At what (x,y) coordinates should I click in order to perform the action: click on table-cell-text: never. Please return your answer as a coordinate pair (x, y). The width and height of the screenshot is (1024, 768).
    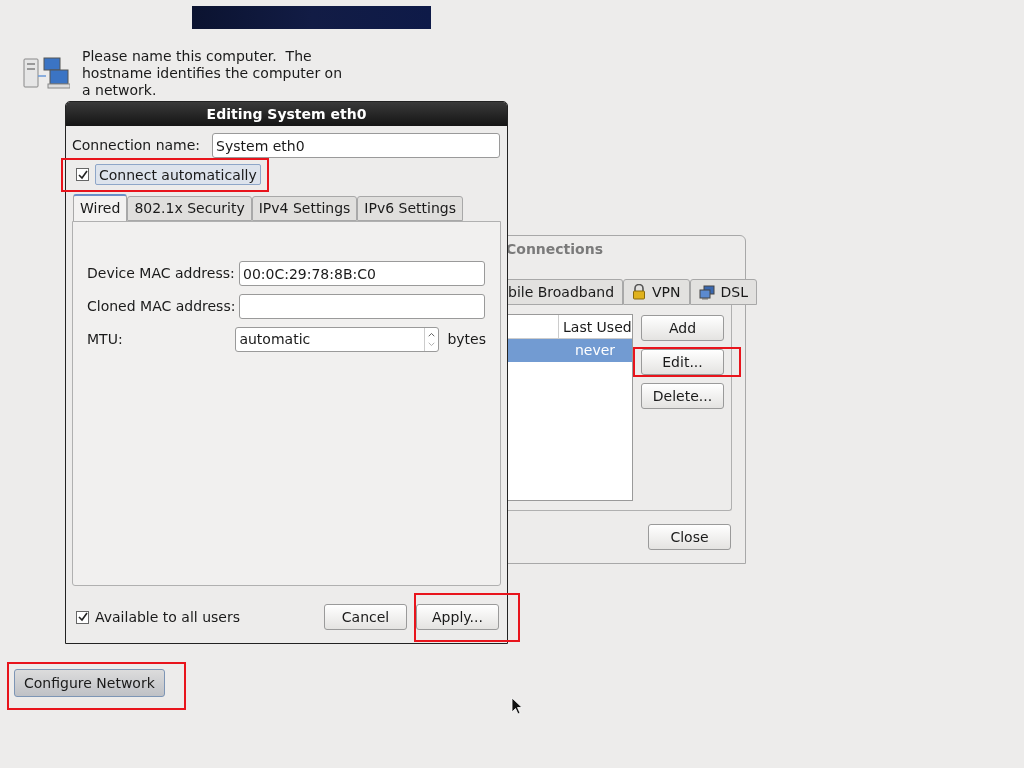
    Looking at the image, I should click on (595, 350).